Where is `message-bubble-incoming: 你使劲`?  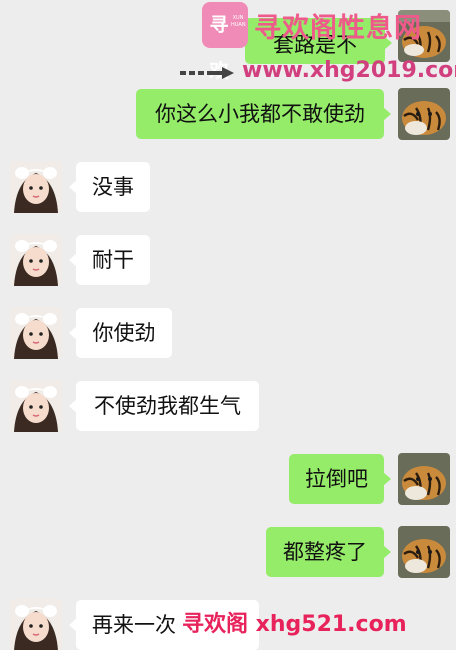 message-bubble-incoming: 你使劲 is located at coordinates (120, 333).